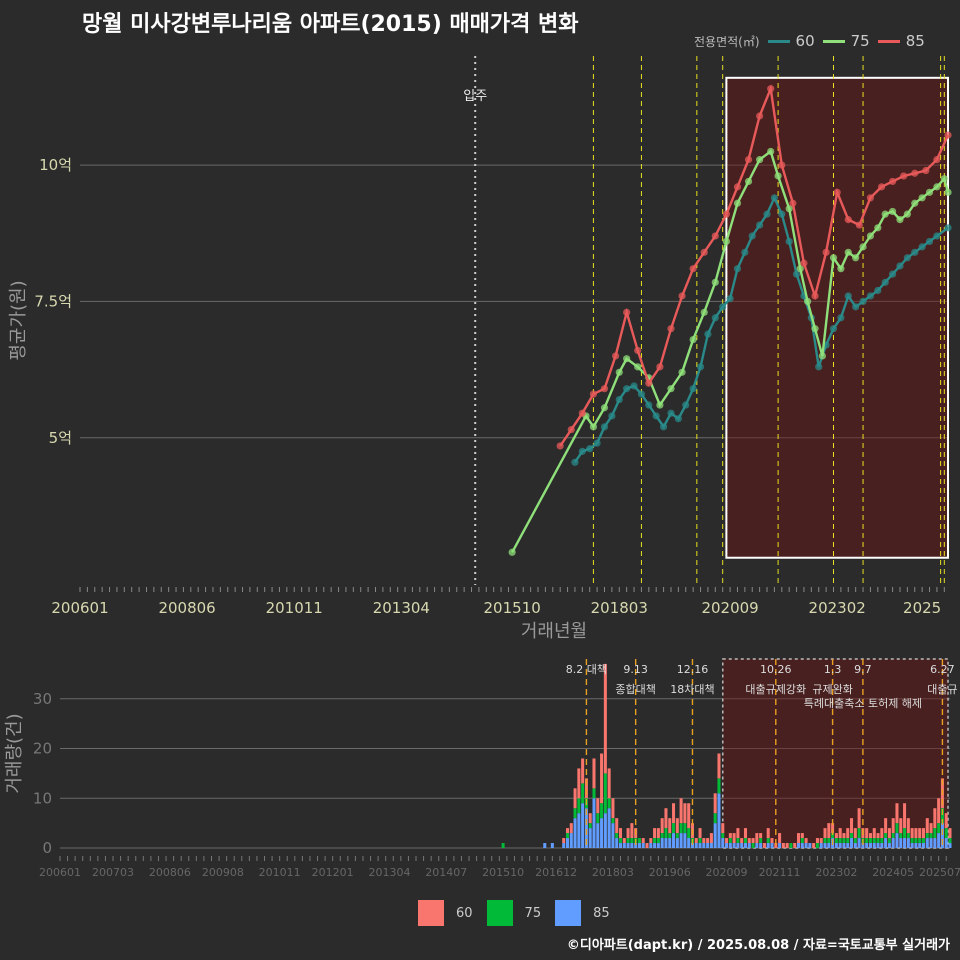  I want to click on x-tick-label: 200806, so click(170, 872).